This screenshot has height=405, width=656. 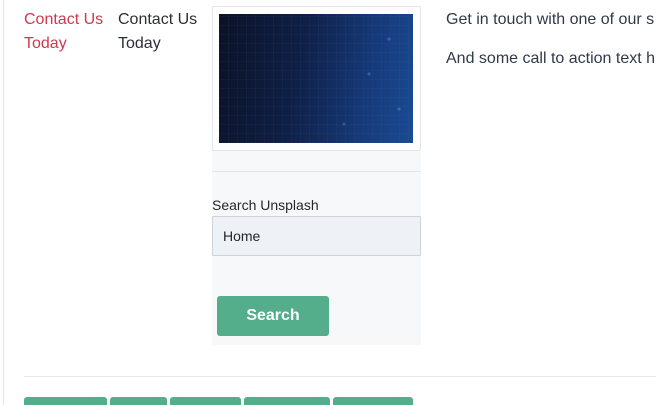 What do you see at coordinates (65, 32) in the screenshot?
I see `contact-us-link: Contact Us Today` at bounding box center [65, 32].